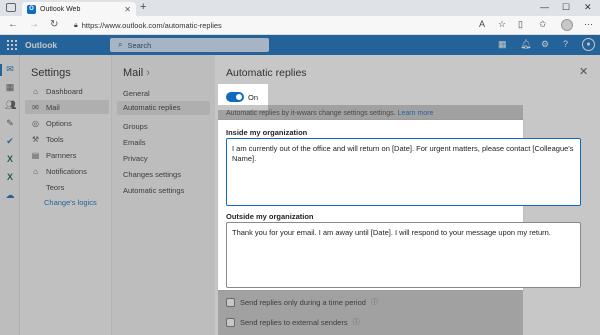 The image size is (600, 335). I want to click on external-senders-option: Send replies to external senders ⓘ, so click(293, 322).